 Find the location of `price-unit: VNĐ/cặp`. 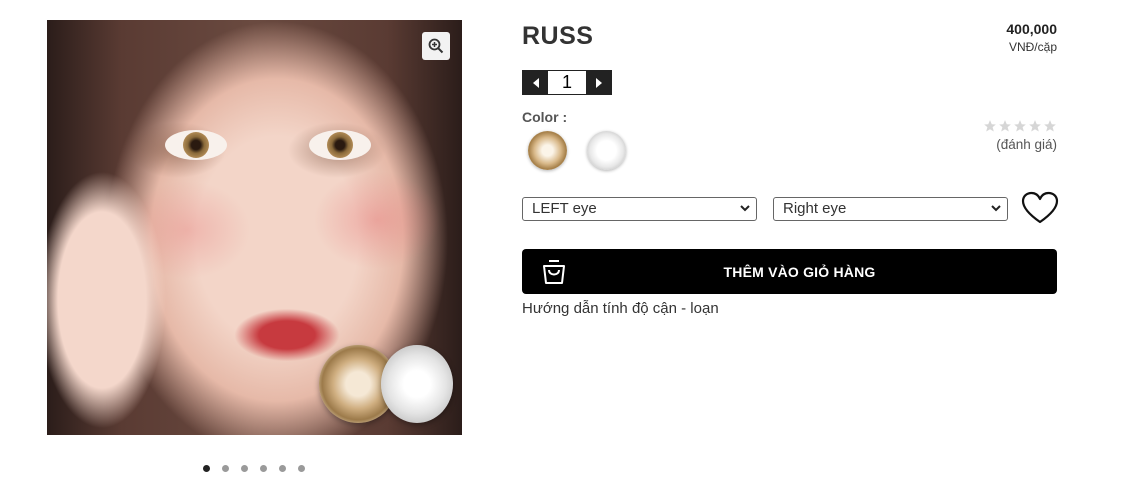

price-unit: VNĐ/cặp is located at coordinates (1032, 47).